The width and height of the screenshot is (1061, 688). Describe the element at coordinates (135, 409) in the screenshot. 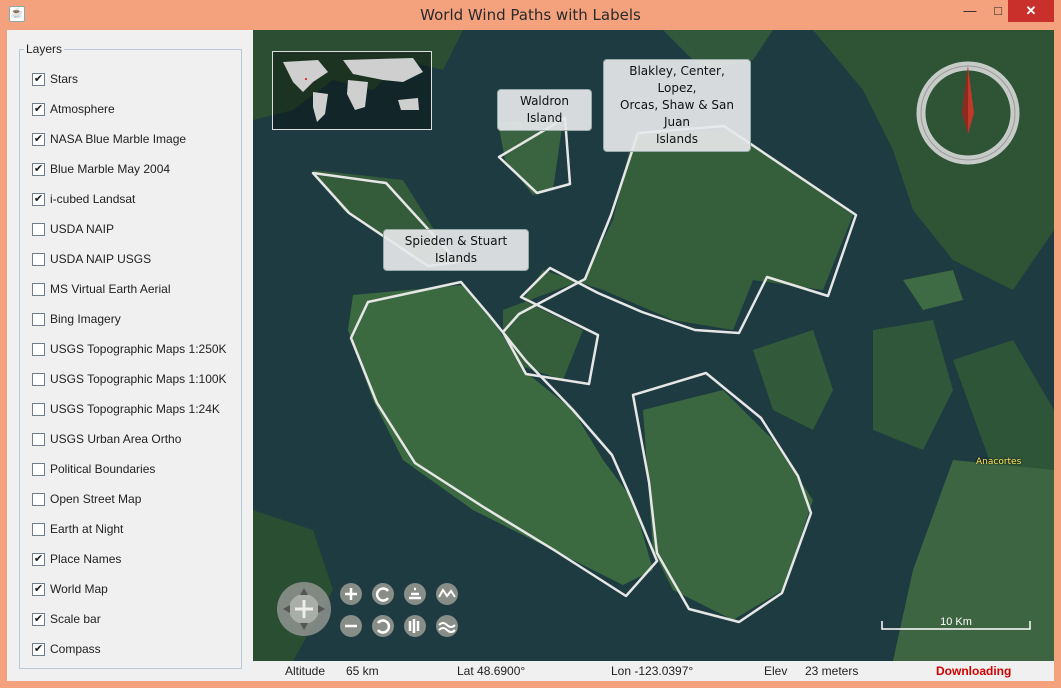

I see `layer-label: USGS Topographic Maps 1:24K` at that location.